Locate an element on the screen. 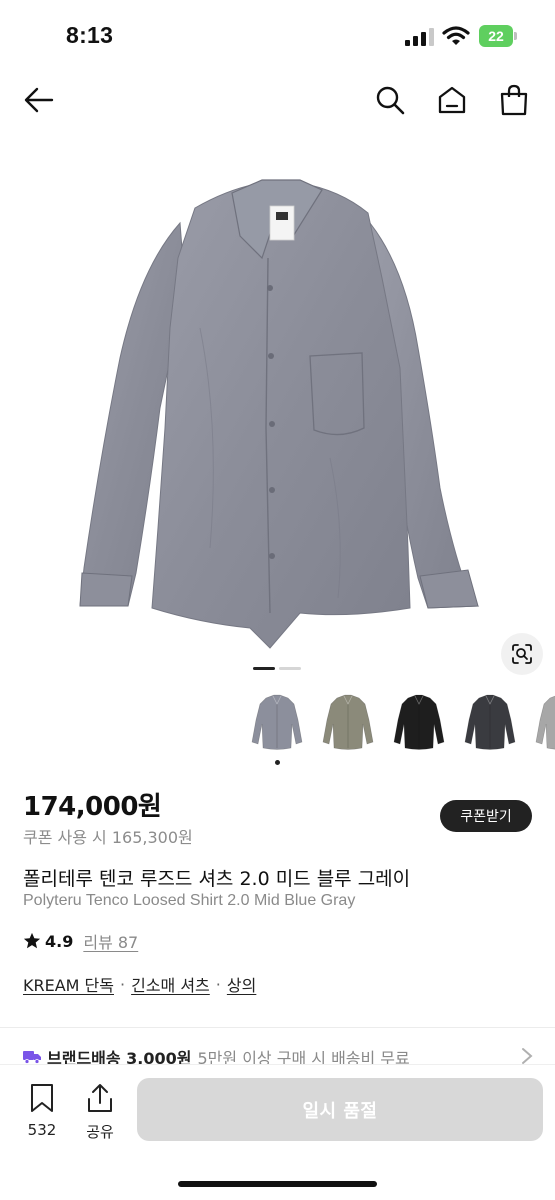 This screenshot has height=1200, width=555. battery-level: 22 is located at coordinates (496, 36).